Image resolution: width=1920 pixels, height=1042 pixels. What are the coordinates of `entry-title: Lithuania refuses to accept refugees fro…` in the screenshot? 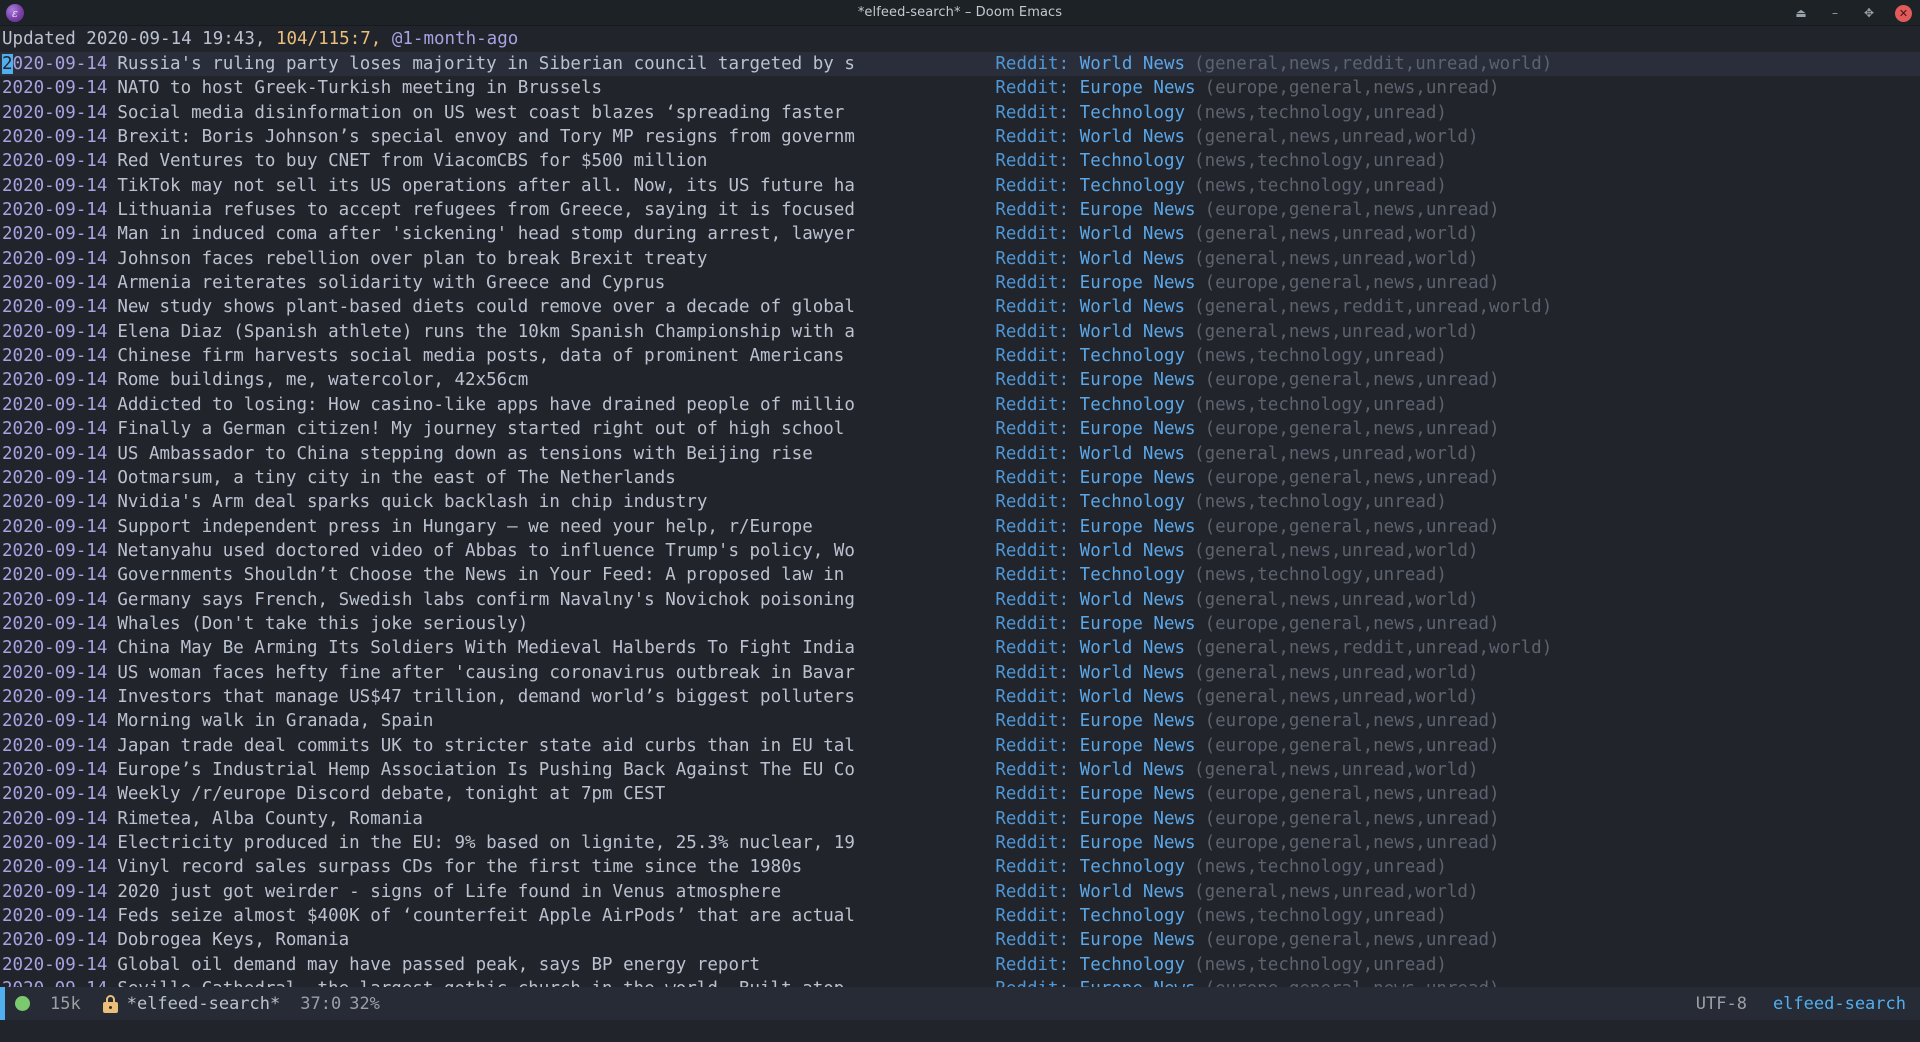 It's located at (544, 210).